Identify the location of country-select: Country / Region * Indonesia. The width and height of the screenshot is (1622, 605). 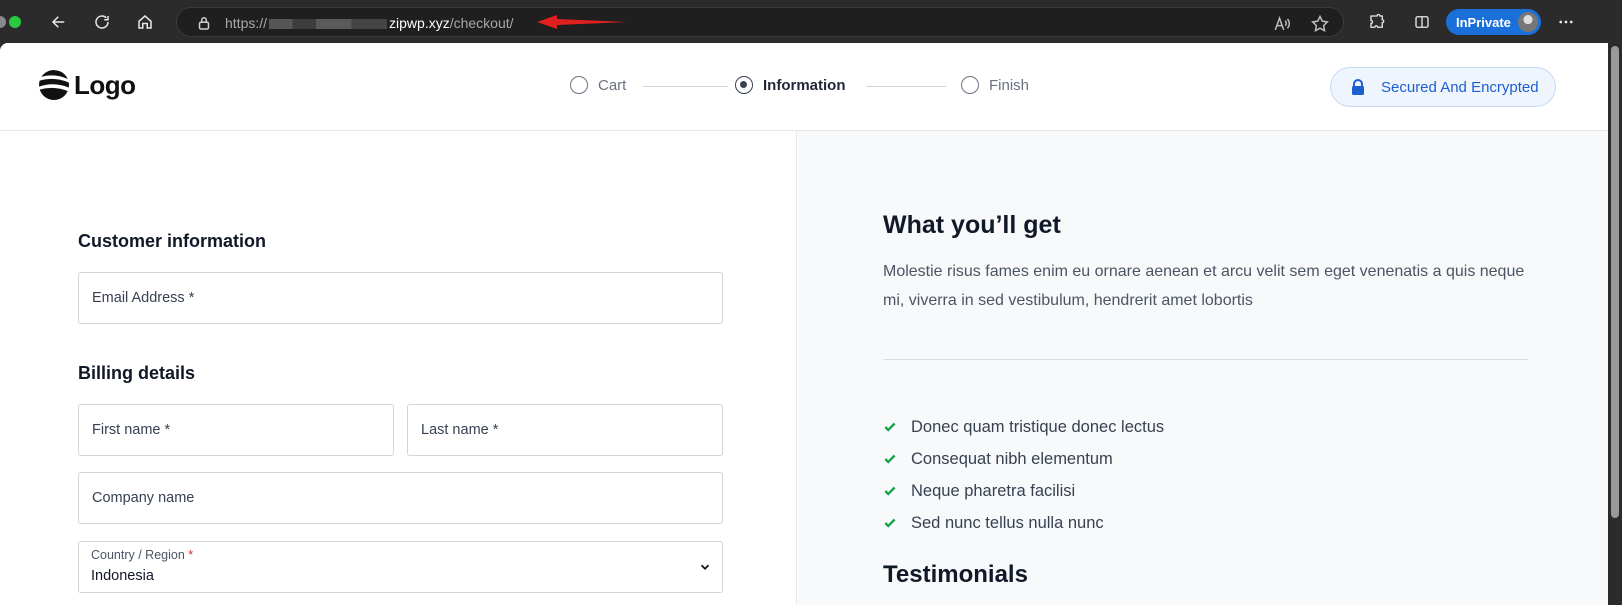
(400, 567).